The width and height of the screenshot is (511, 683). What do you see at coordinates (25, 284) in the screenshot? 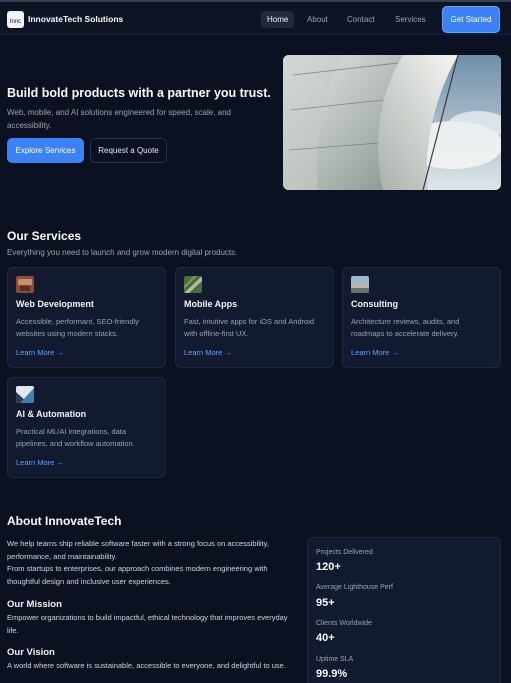
I see `web-development-thumbnail` at bounding box center [25, 284].